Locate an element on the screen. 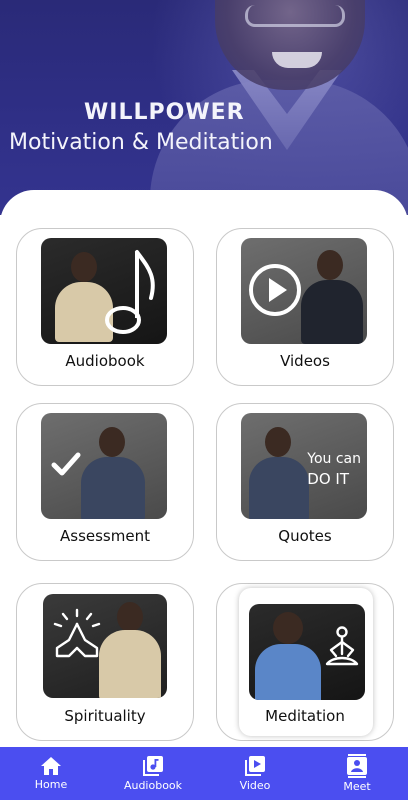  banner-glasses is located at coordinates (295, 16).